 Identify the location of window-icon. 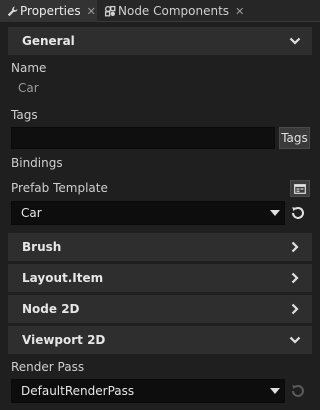
(300, 188).